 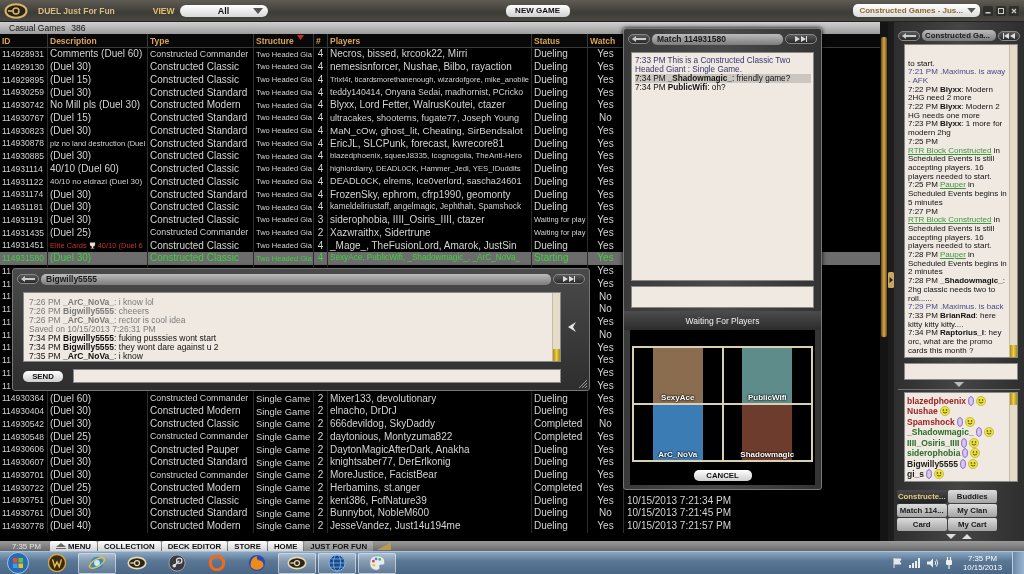 What do you see at coordinates (537, 10) in the screenshot?
I see `new-game-button: NEW GAME` at bounding box center [537, 10].